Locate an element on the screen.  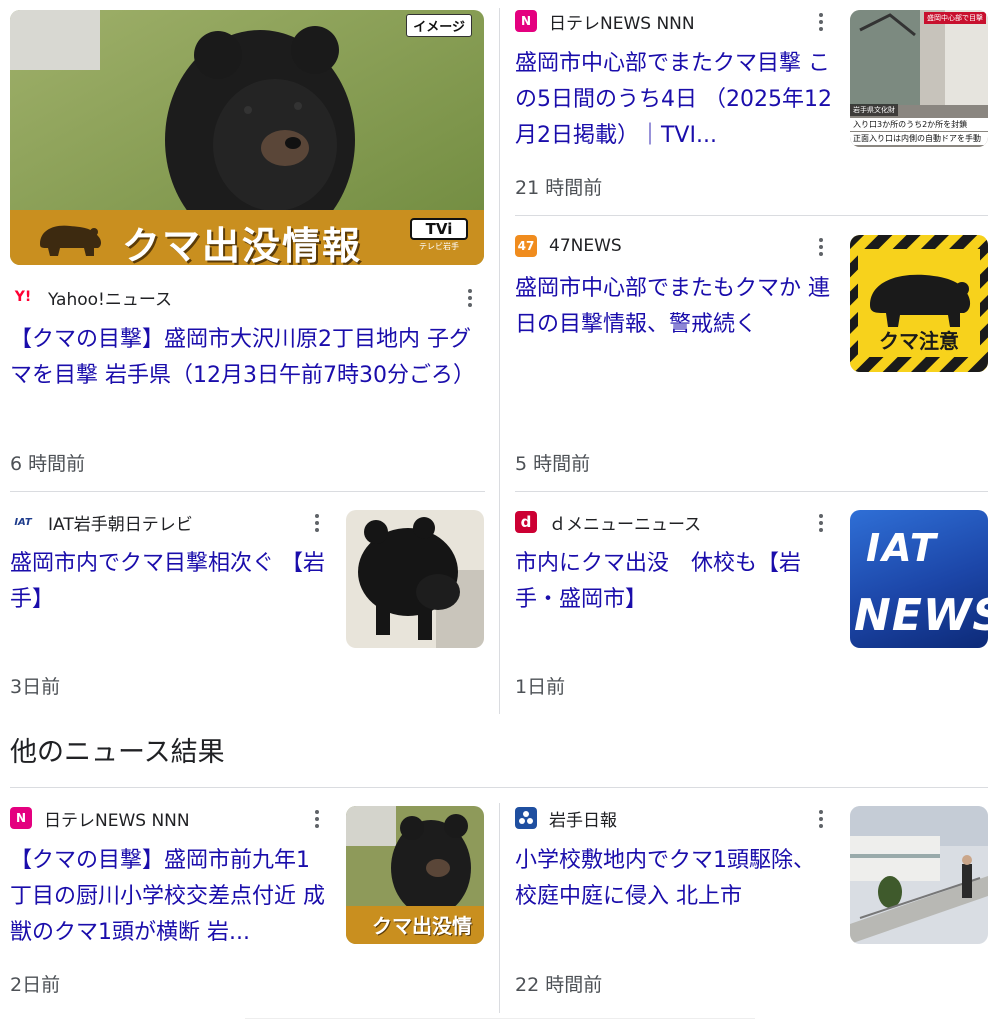
timestamp: 21 時間前 is located at coordinates (559, 188).